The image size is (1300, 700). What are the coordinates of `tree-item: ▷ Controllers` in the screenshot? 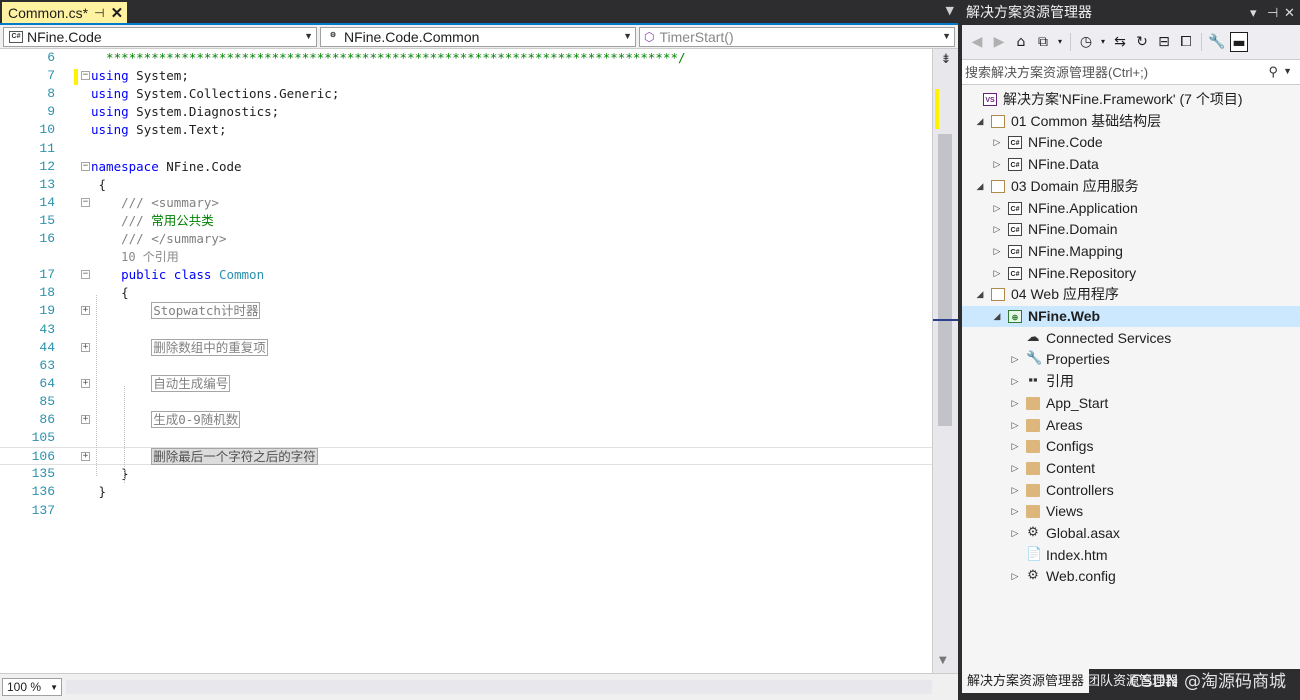 It's located at (1131, 490).